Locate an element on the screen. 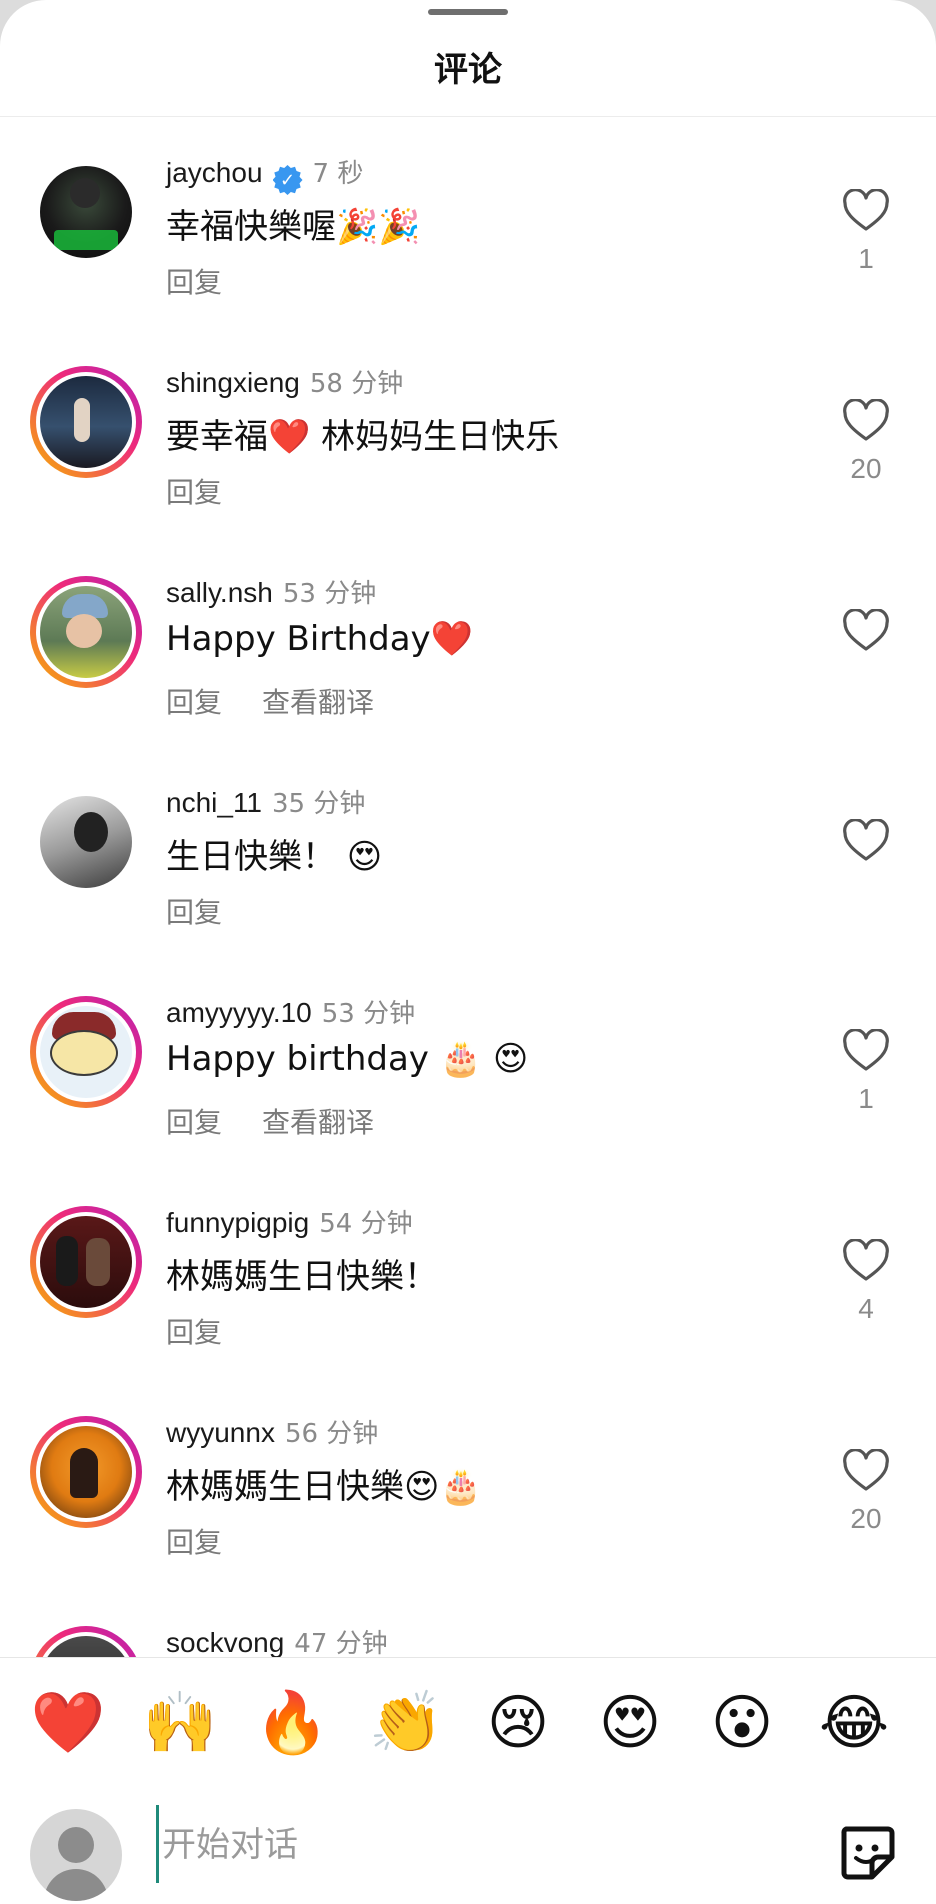 The width and height of the screenshot is (936, 1904). reaction-tears-of-joy-icon: 😂 is located at coordinates (854, 1723).